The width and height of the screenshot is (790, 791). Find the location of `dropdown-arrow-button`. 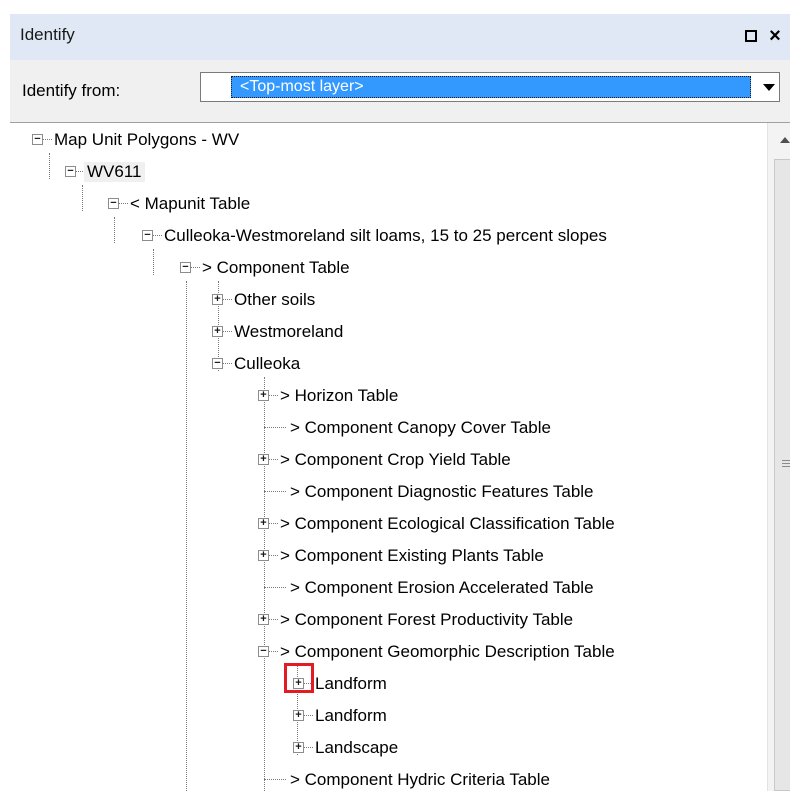

dropdown-arrow-button is located at coordinates (769, 87).